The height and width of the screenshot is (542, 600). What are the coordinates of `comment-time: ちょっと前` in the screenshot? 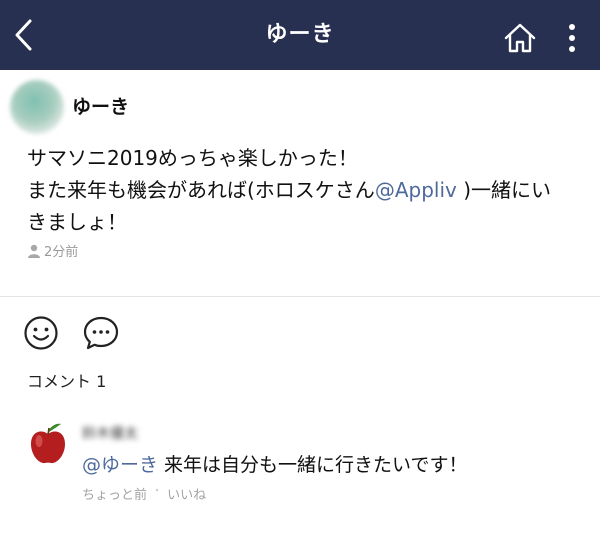 It's located at (115, 495).